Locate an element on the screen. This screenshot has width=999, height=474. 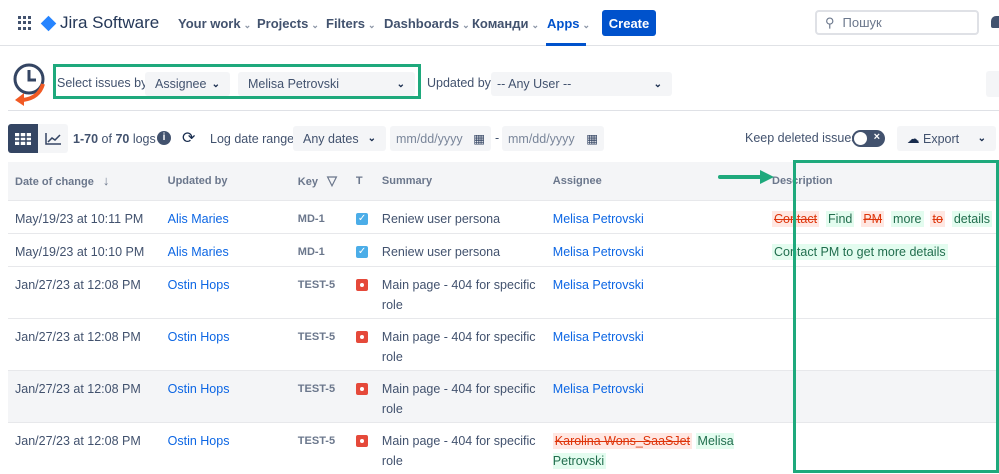
brand-name: Jira Software is located at coordinates (110, 22).